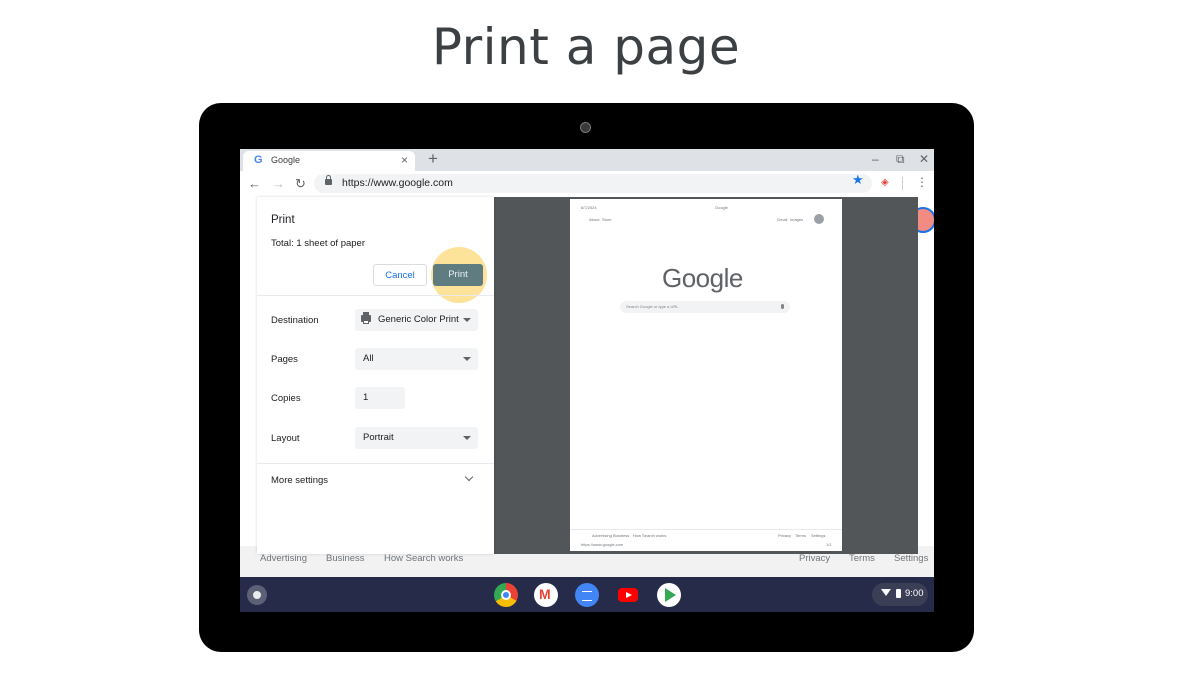 The image size is (1200, 675). I want to click on footer-advertising-link: Advertising, so click(283, 558).